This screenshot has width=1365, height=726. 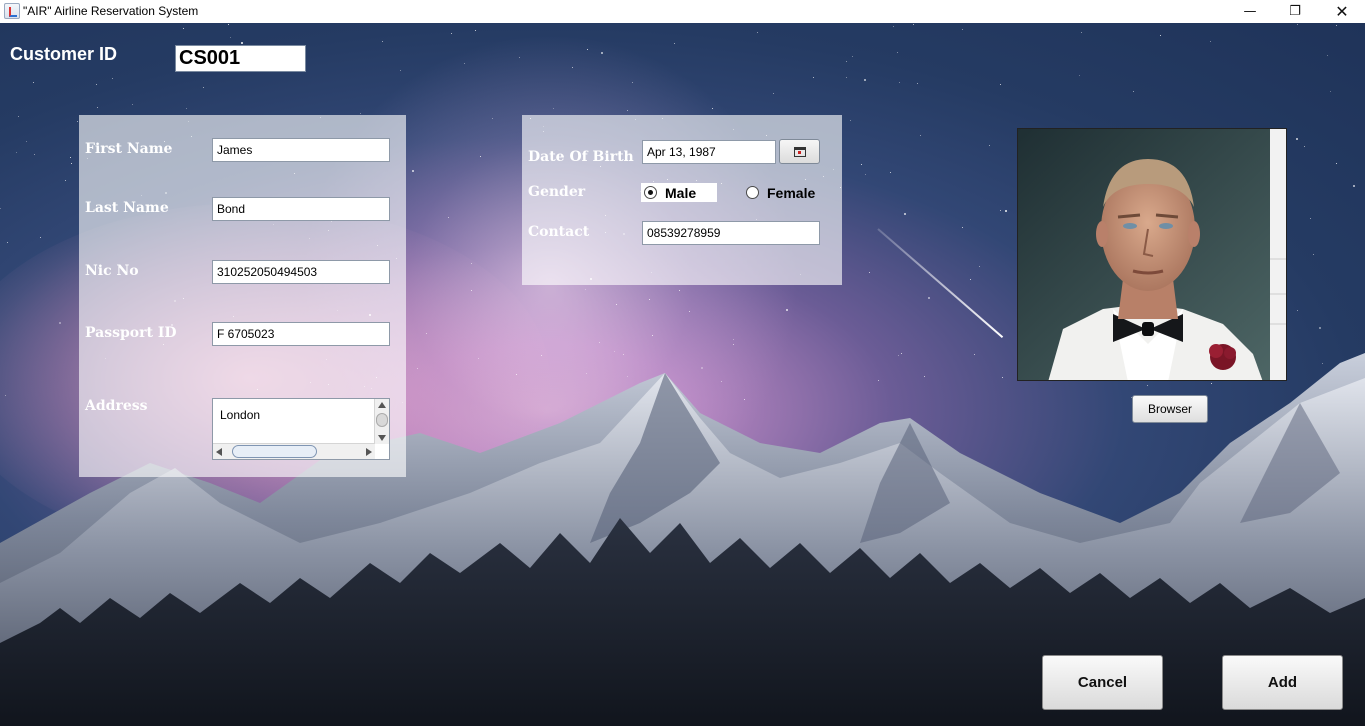 I want to click on address-horizontal-scrollbar, so click(x=294, y=451).